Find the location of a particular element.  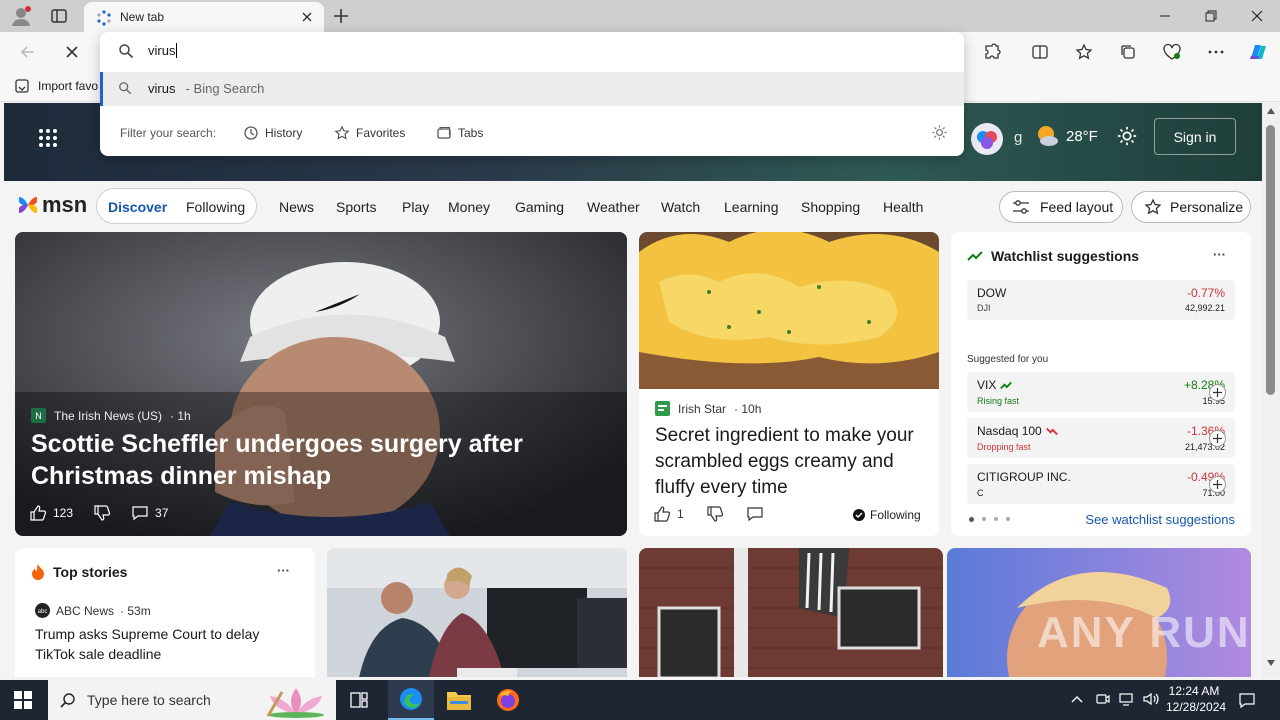

stop-loading-icon is located at coordinates (72, 52).